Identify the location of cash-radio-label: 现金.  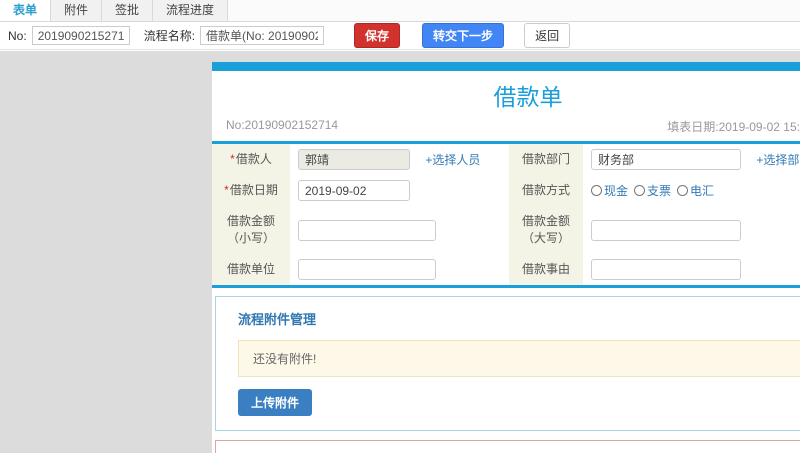
(616, 190).